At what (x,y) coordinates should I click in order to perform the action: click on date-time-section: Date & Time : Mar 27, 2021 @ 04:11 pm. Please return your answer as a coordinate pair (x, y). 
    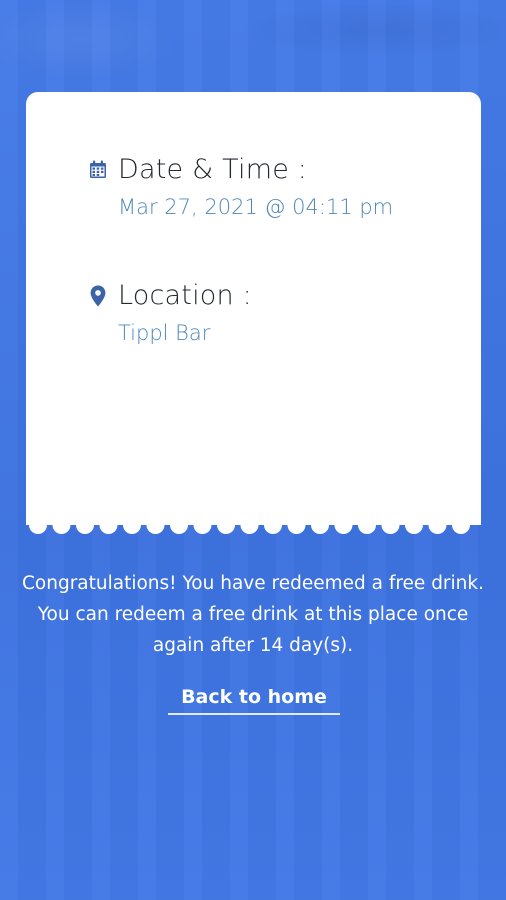
    Looking at the image, I should click on (240, 186).